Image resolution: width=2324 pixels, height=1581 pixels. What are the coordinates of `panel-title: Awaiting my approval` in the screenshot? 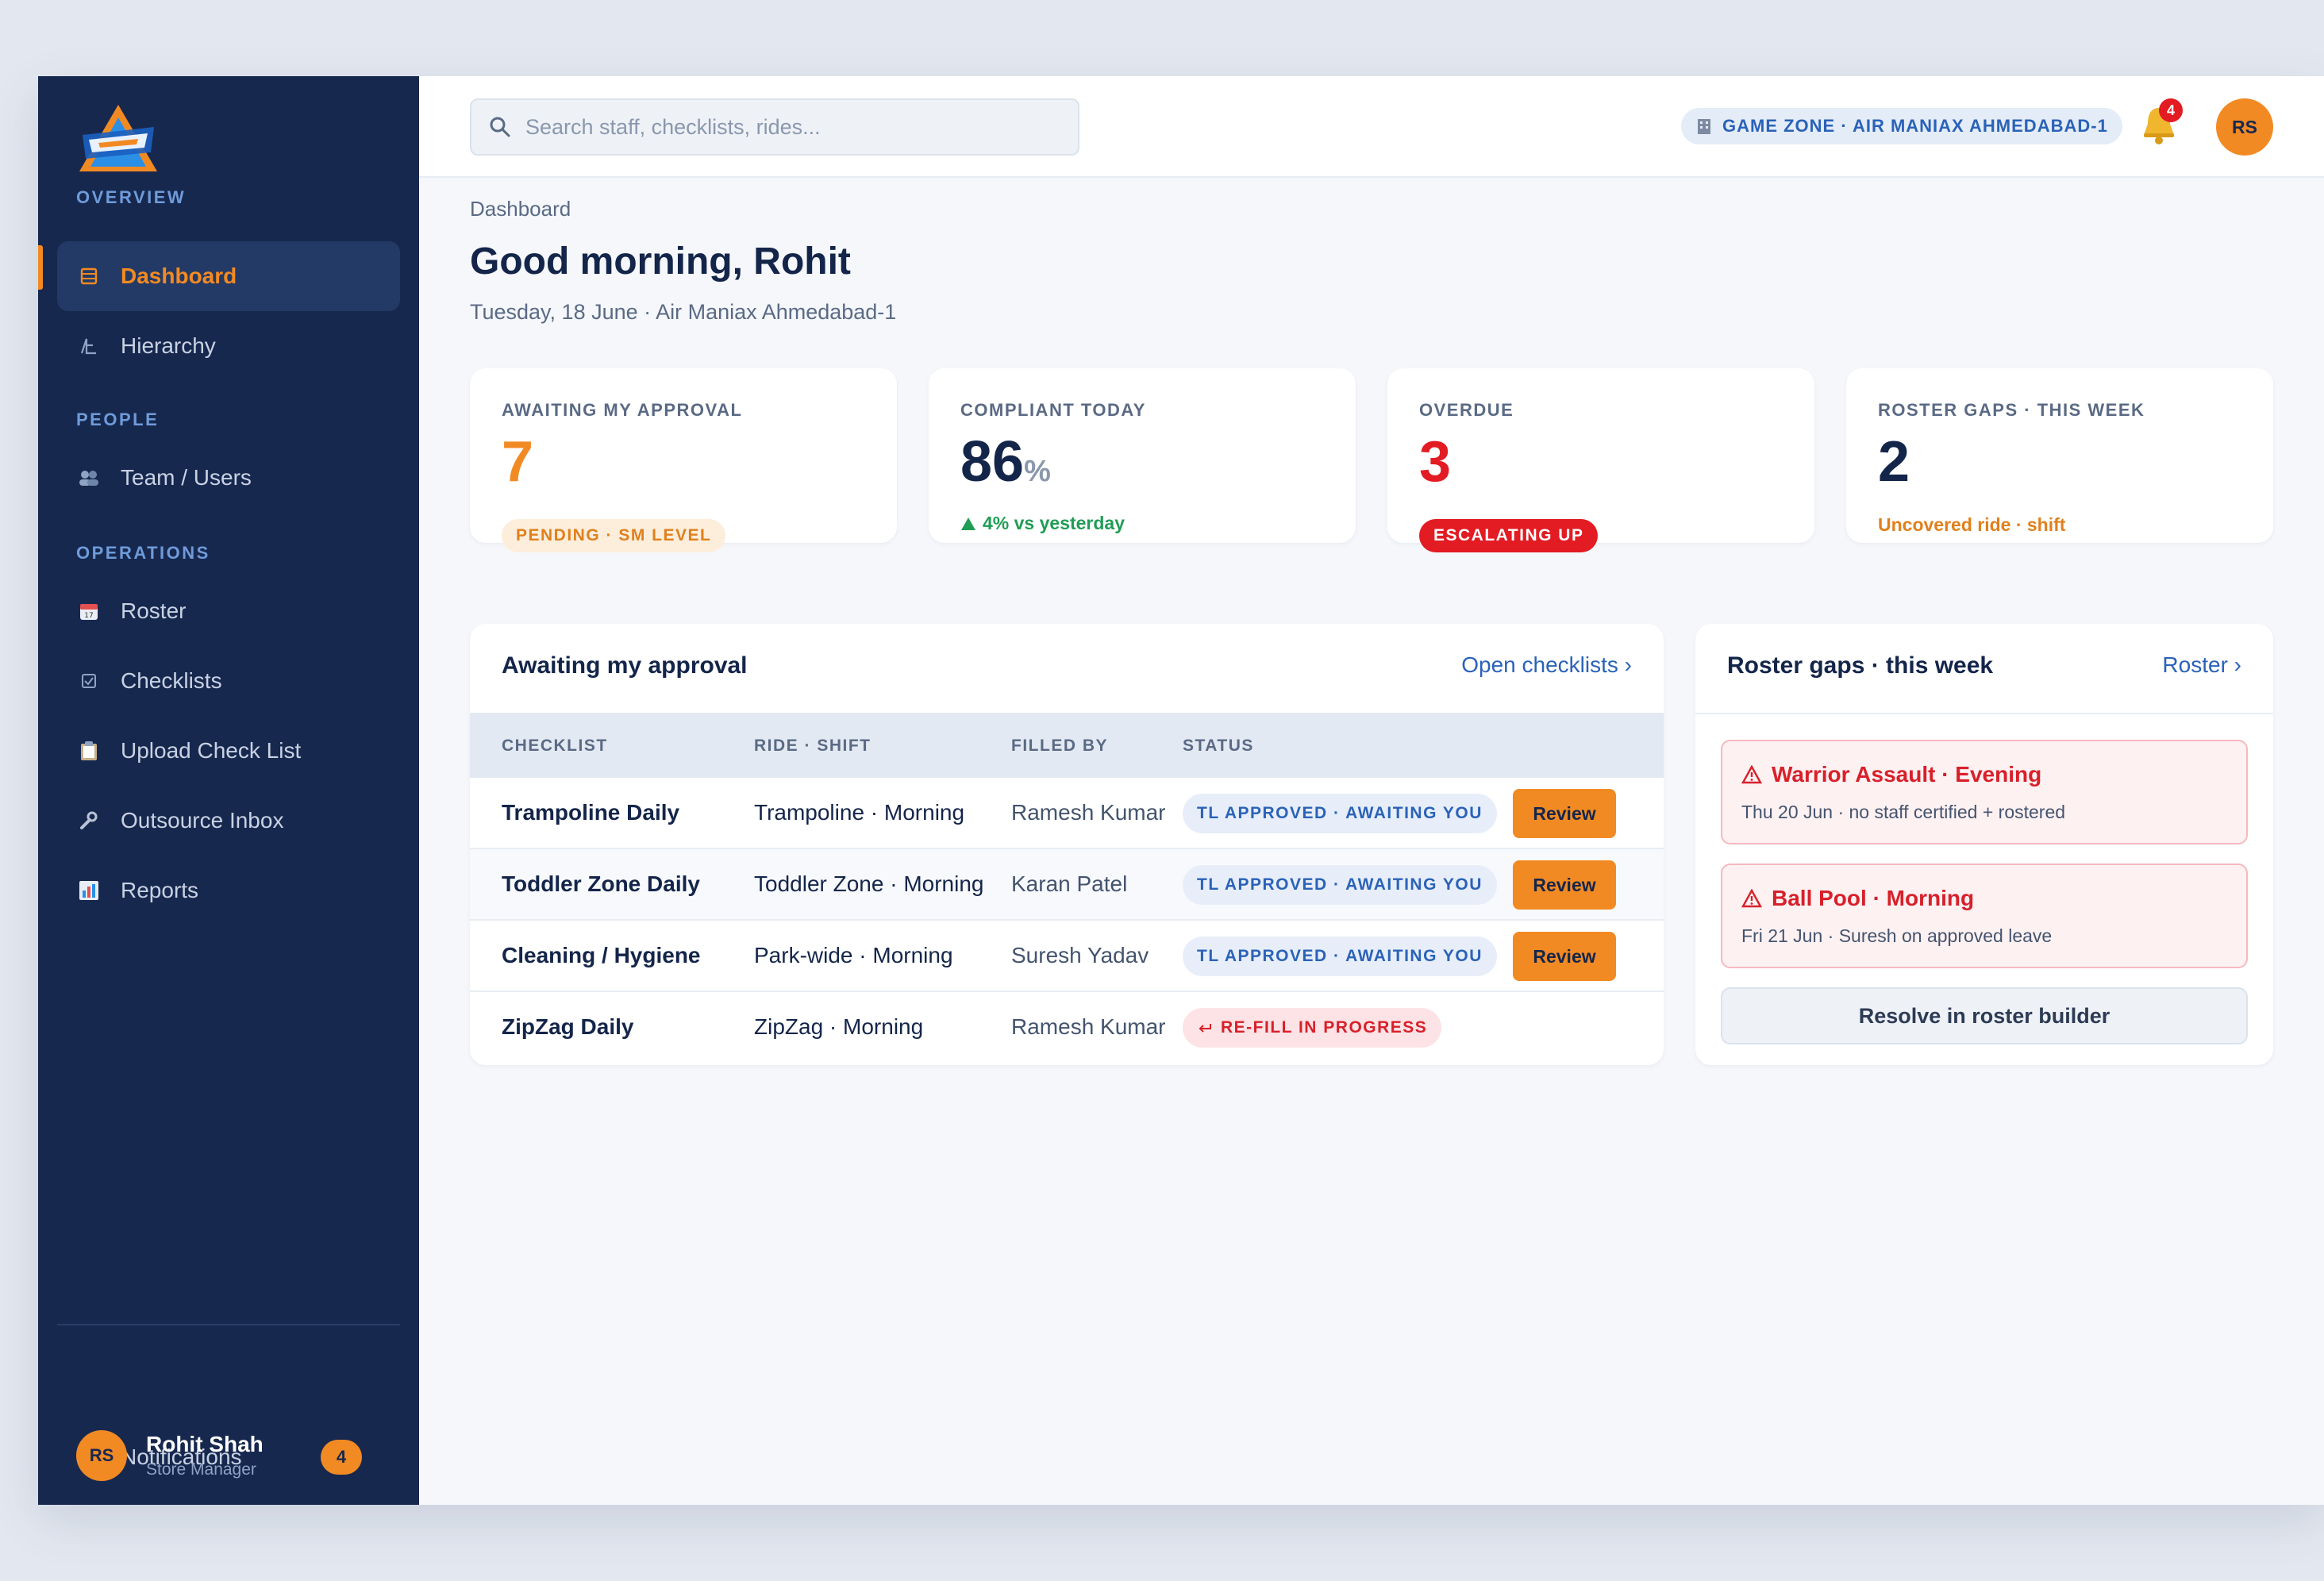 It's located at (625, 665).